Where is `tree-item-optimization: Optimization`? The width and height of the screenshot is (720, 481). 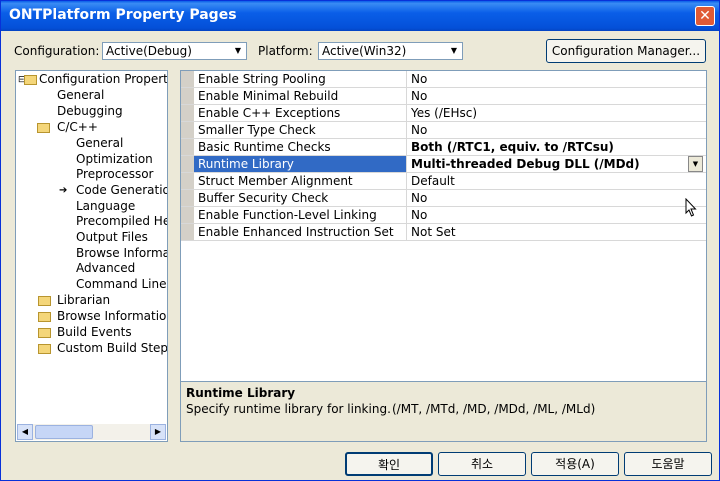
tree-item-optimization: Optimization is located at coordinates (114, 159).